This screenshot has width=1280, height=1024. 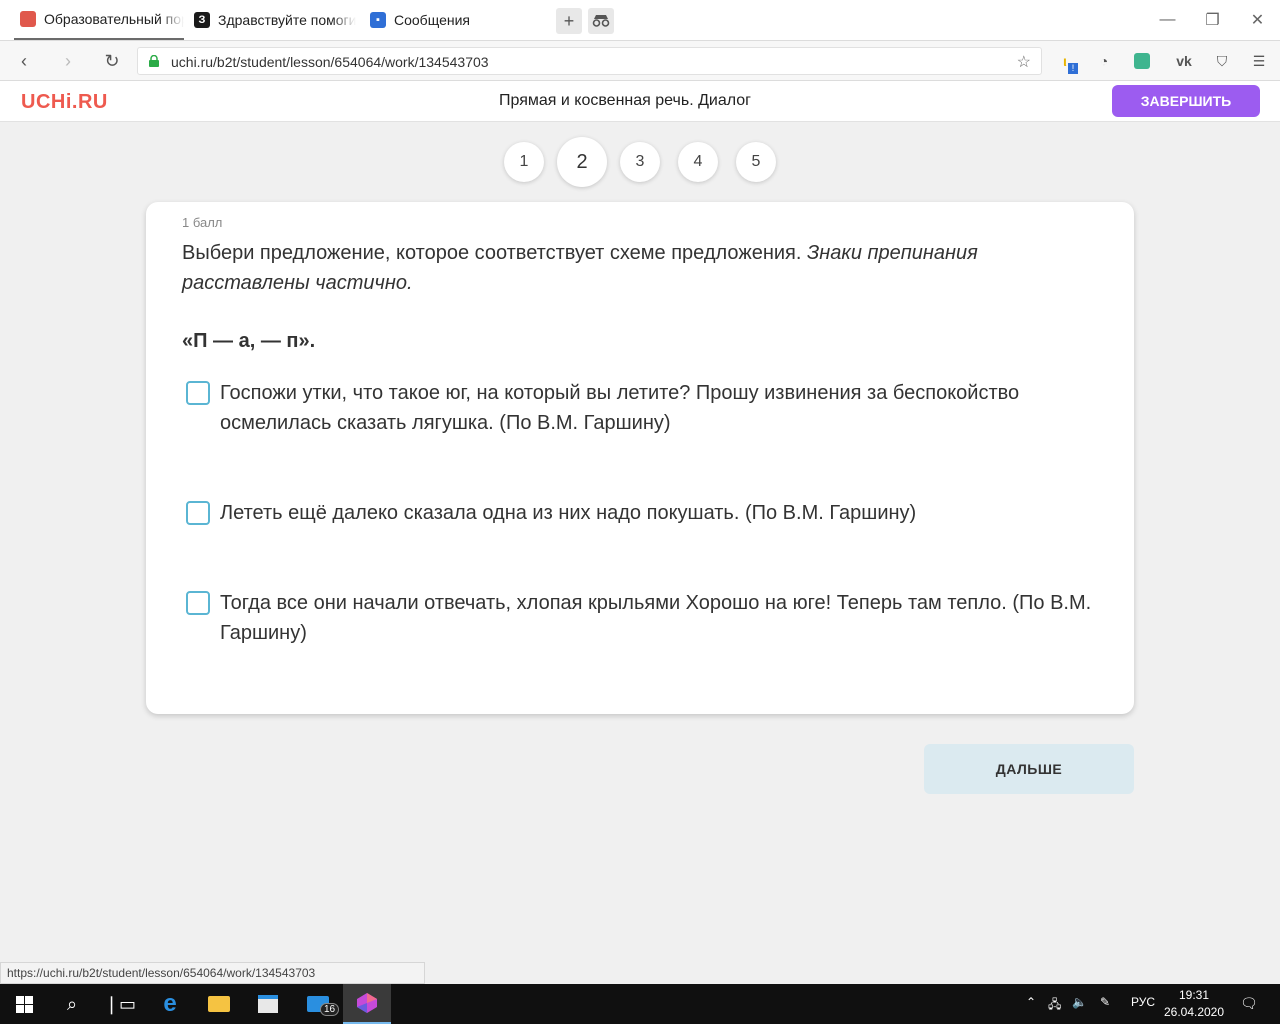 What do you see at coordinates (112, 61) in the screenshot?
I see `reload-icon: ↻` at bounding box center [112, 61].